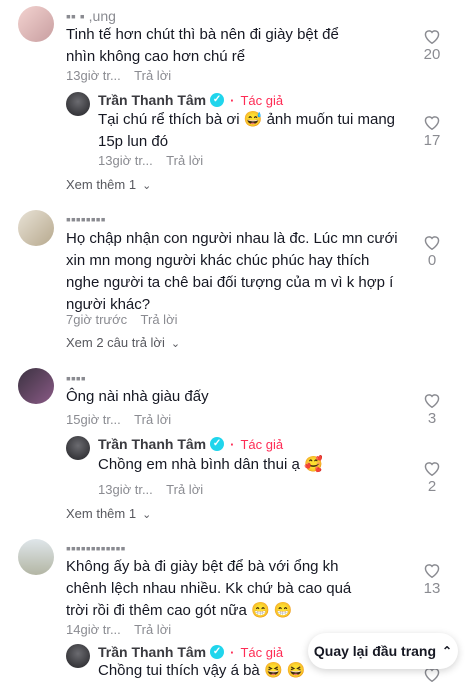 This screenshot has height=682, width=465. I want to click on like-button: 20, so click(432, 45).